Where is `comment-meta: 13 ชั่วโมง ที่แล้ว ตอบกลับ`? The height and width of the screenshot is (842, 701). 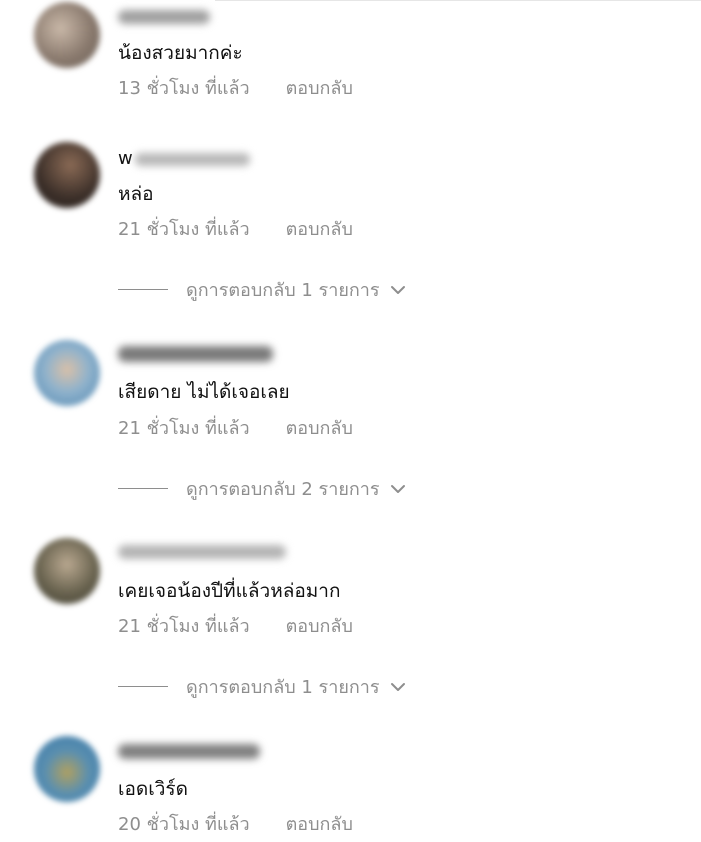 comment-meta: 13 ชั่วโมง ที่แล้ว ตอบกลับ is located at coordinates (235, 87).